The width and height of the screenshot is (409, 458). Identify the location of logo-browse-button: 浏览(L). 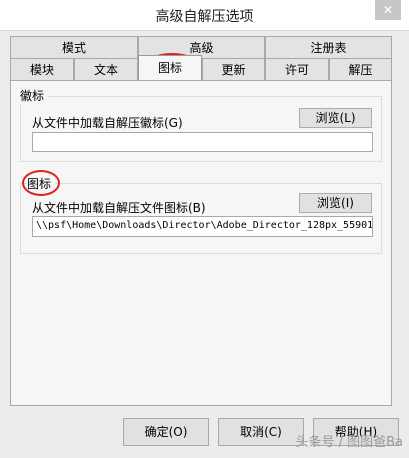
(335, 118).